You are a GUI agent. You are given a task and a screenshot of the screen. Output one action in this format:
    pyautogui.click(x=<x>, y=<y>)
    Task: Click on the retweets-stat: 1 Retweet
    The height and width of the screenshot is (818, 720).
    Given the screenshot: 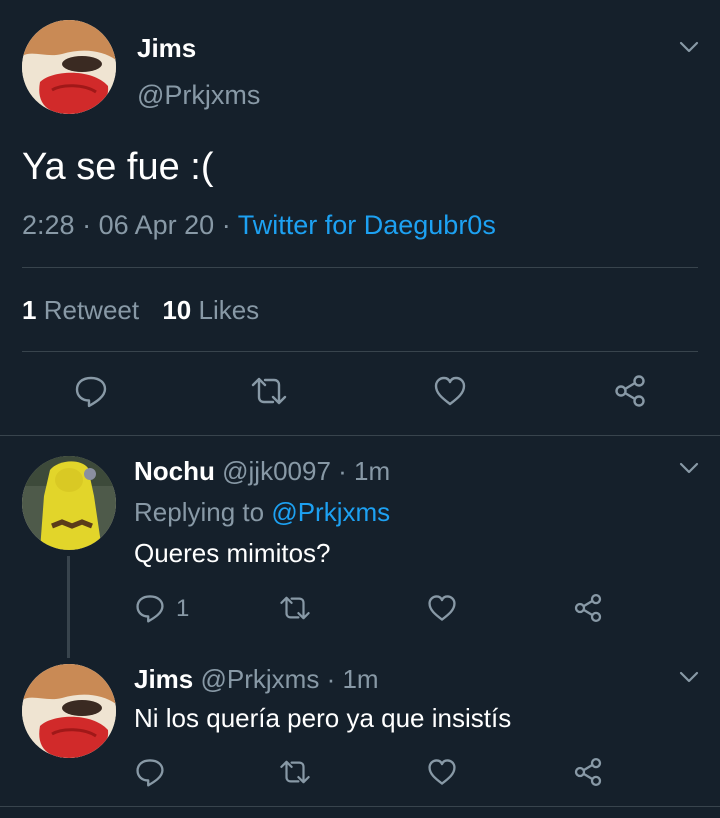 What is the action you would take?
    pyautogui.click(x=84, y=310)
    